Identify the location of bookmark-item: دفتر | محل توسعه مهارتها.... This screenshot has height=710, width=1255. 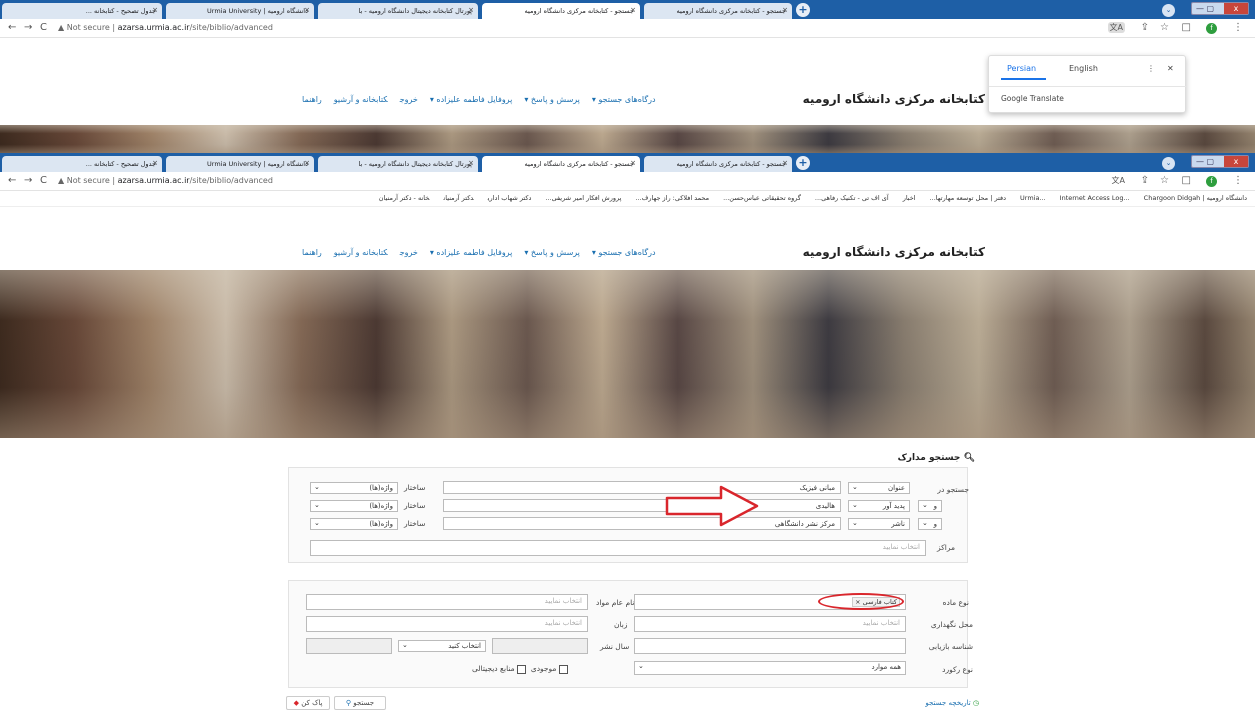
(968, 198).